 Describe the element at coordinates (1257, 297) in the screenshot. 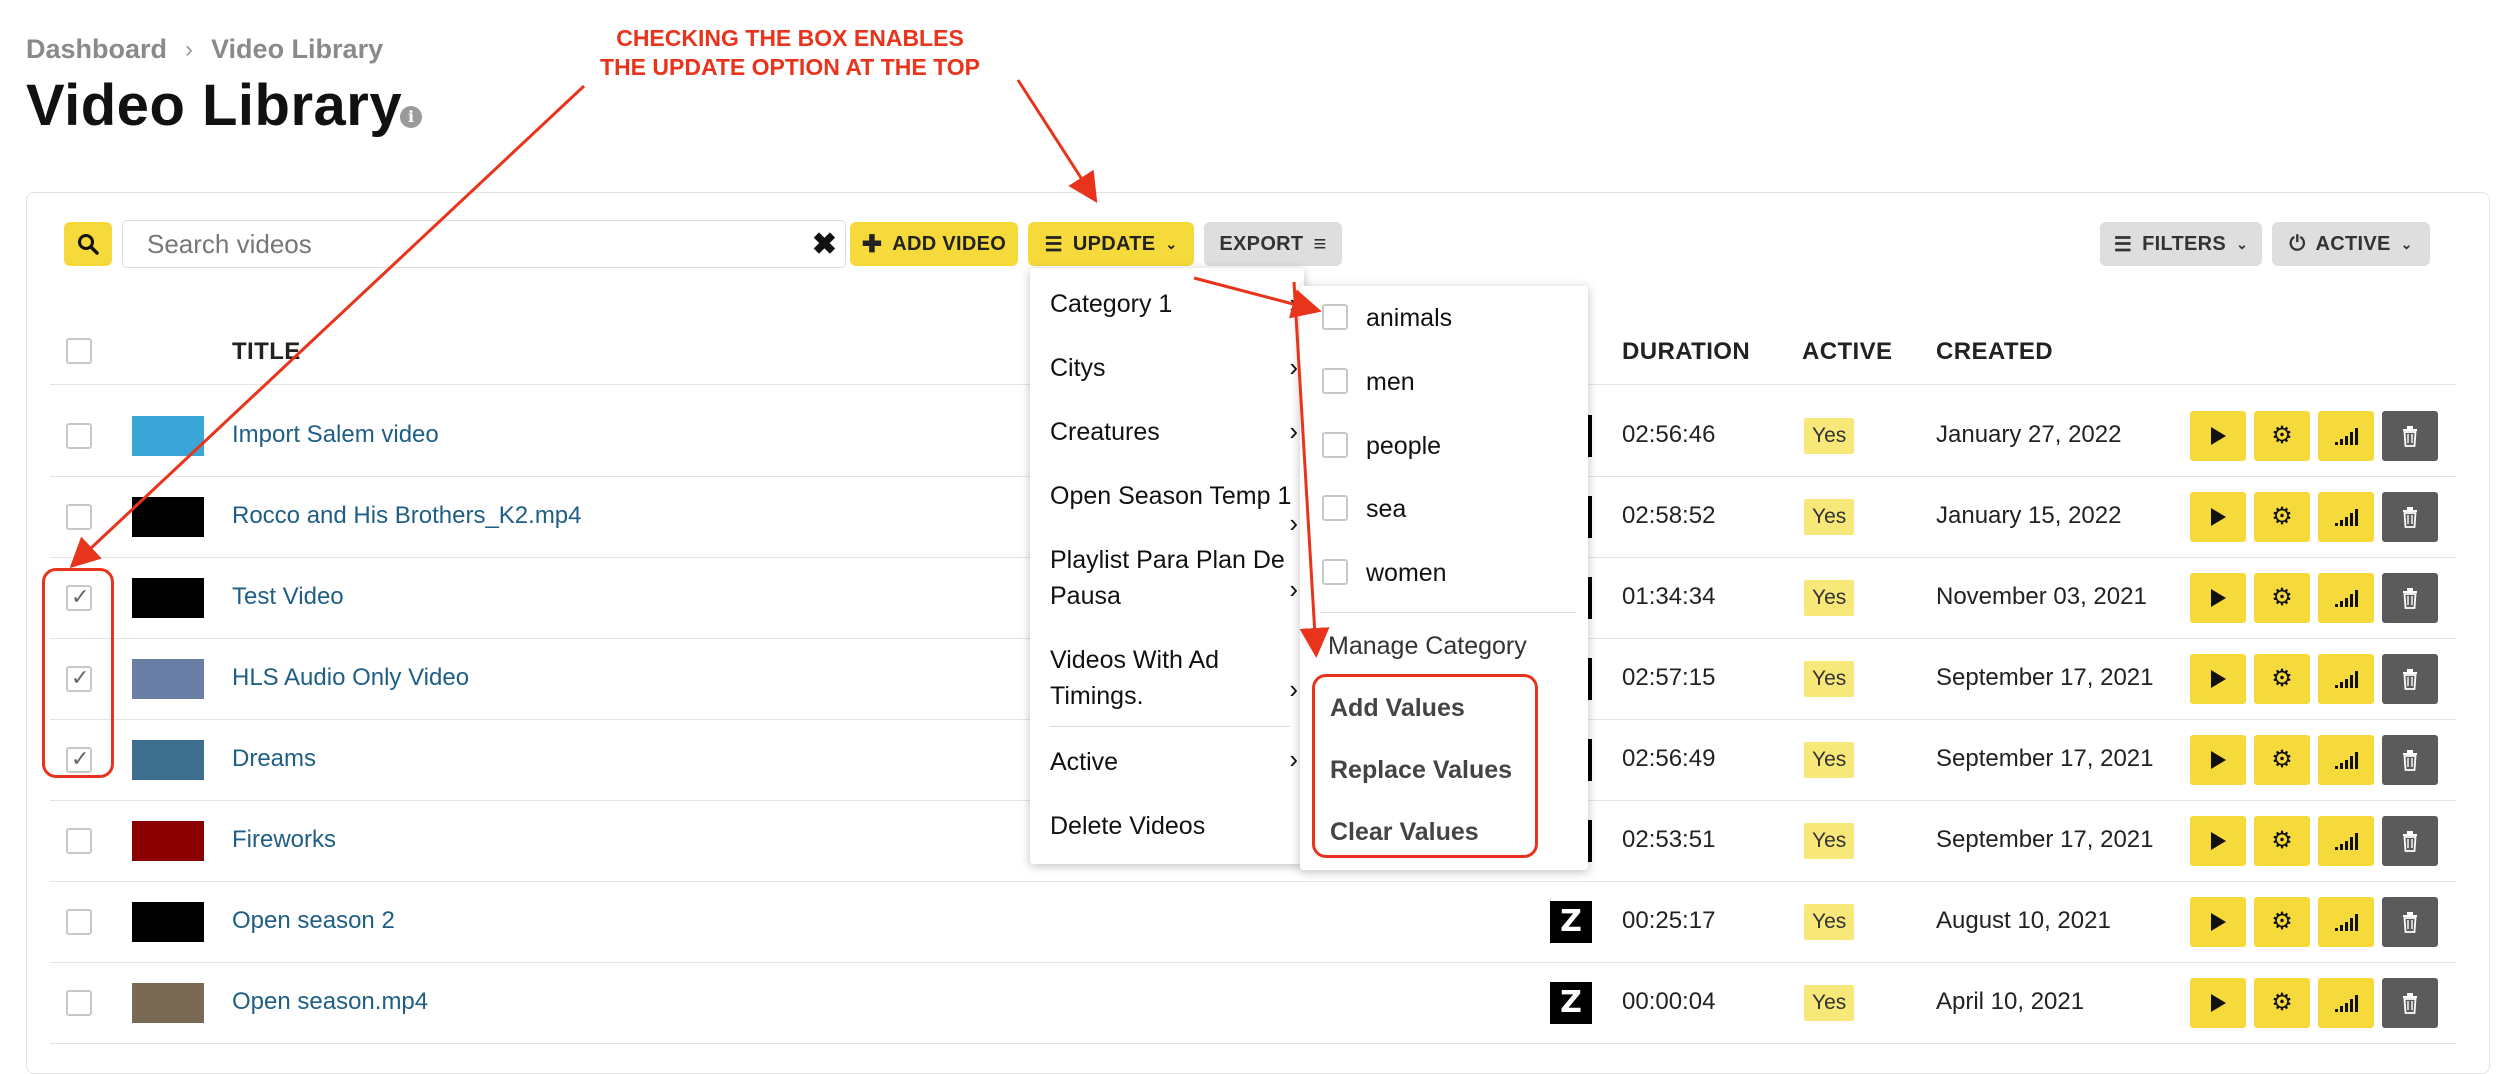

I see `annotation-arrow-to-submenu` at that location.